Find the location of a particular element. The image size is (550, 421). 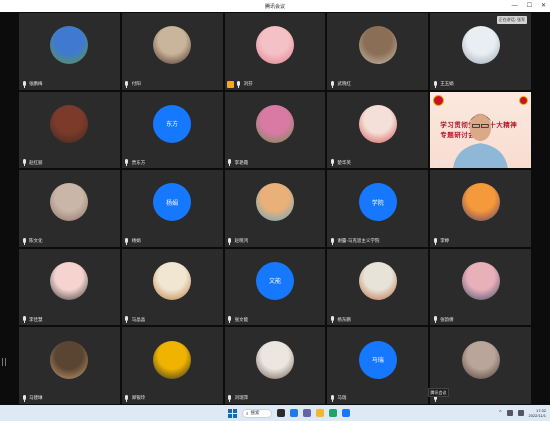

participant-tile: 陈文化 is located at coordinates (69, 208).